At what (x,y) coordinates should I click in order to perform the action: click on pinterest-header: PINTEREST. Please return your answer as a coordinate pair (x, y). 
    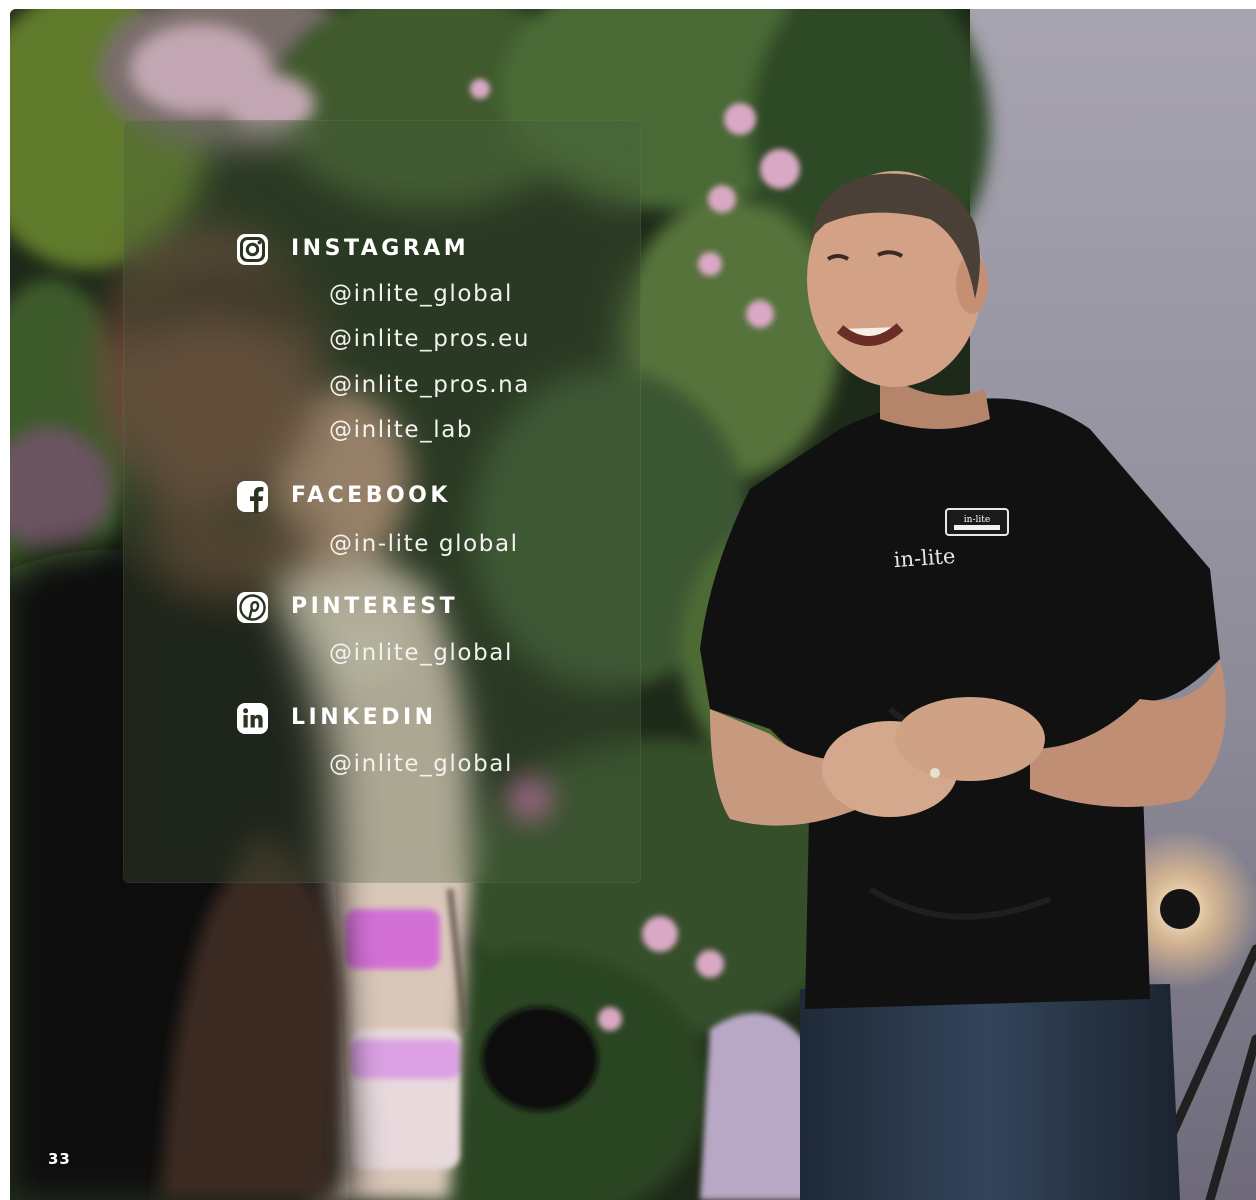
    Looking at the image, I should click on (374, 607).